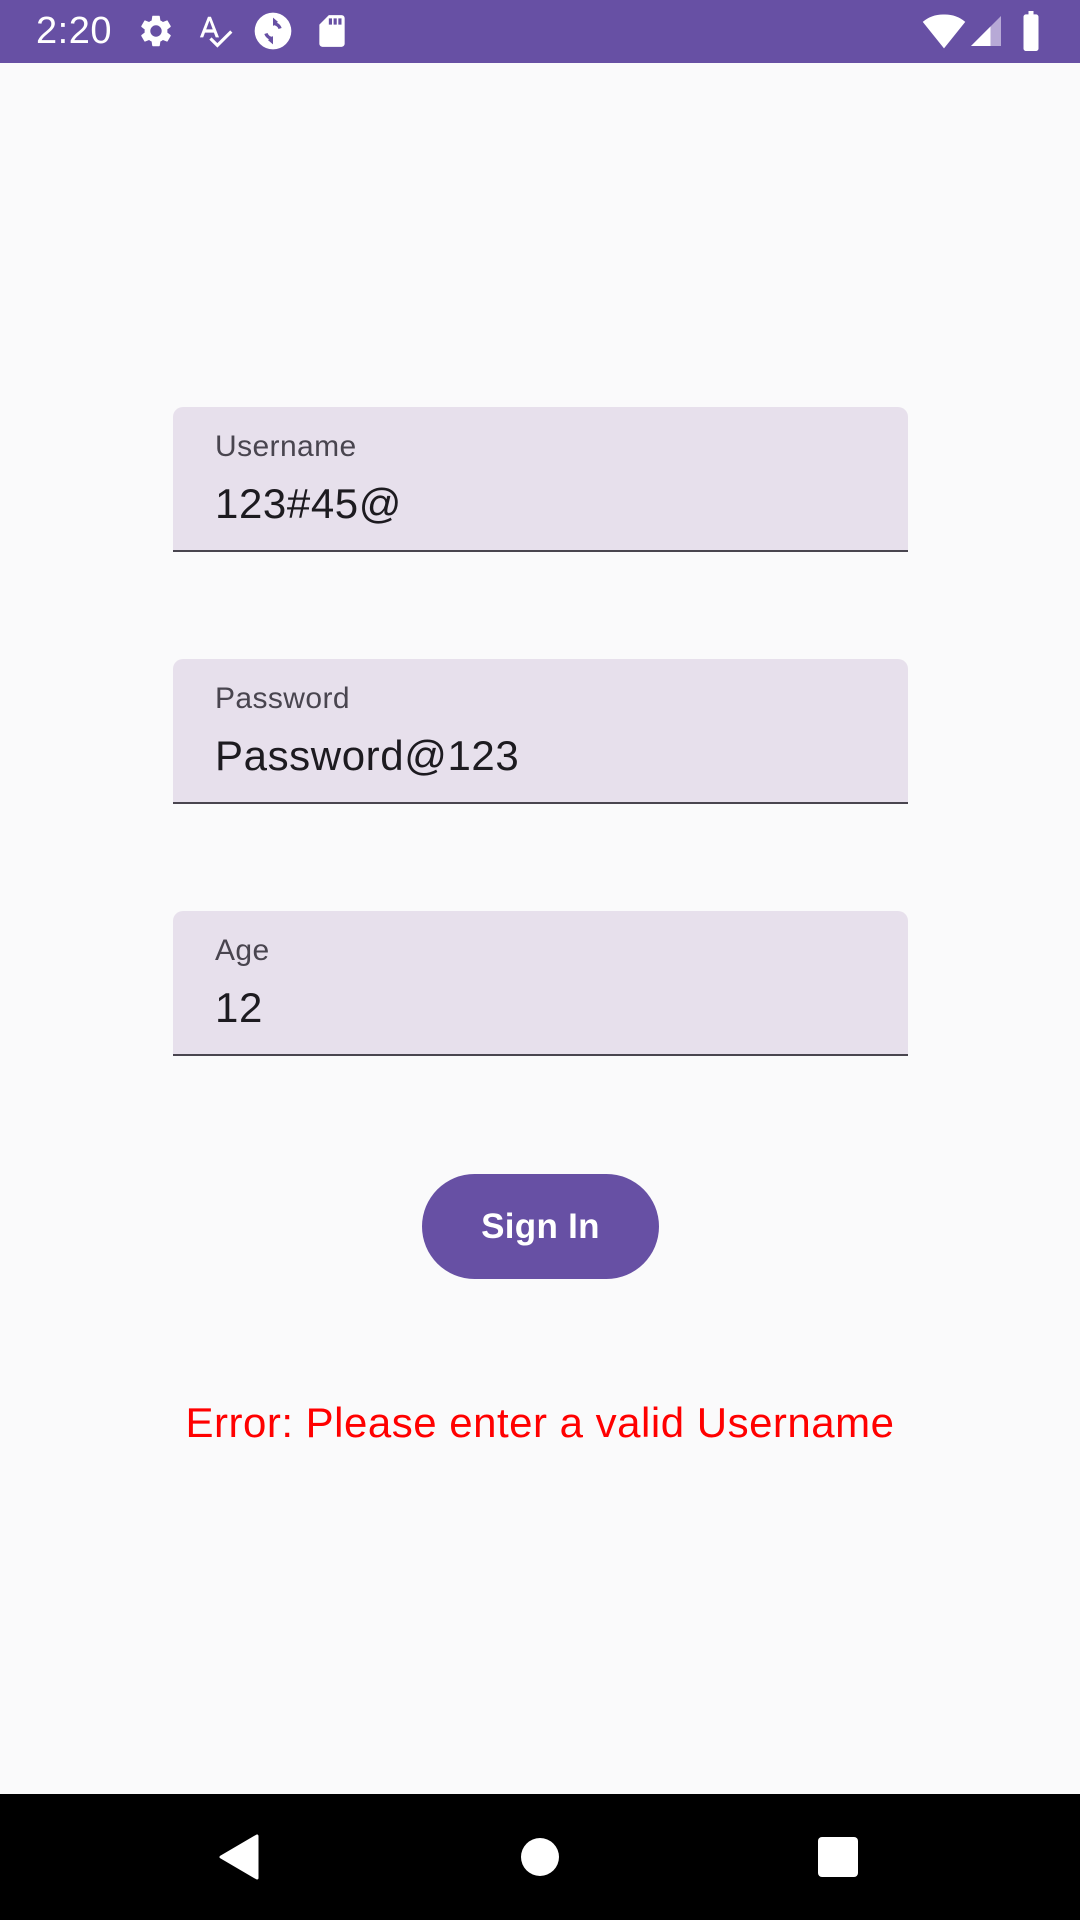 The width and height of the screenshot is (1080, 1920). Describe the element at coordinates (540, 983) in the screenshot. I see `age-field: Age 12` at that location.